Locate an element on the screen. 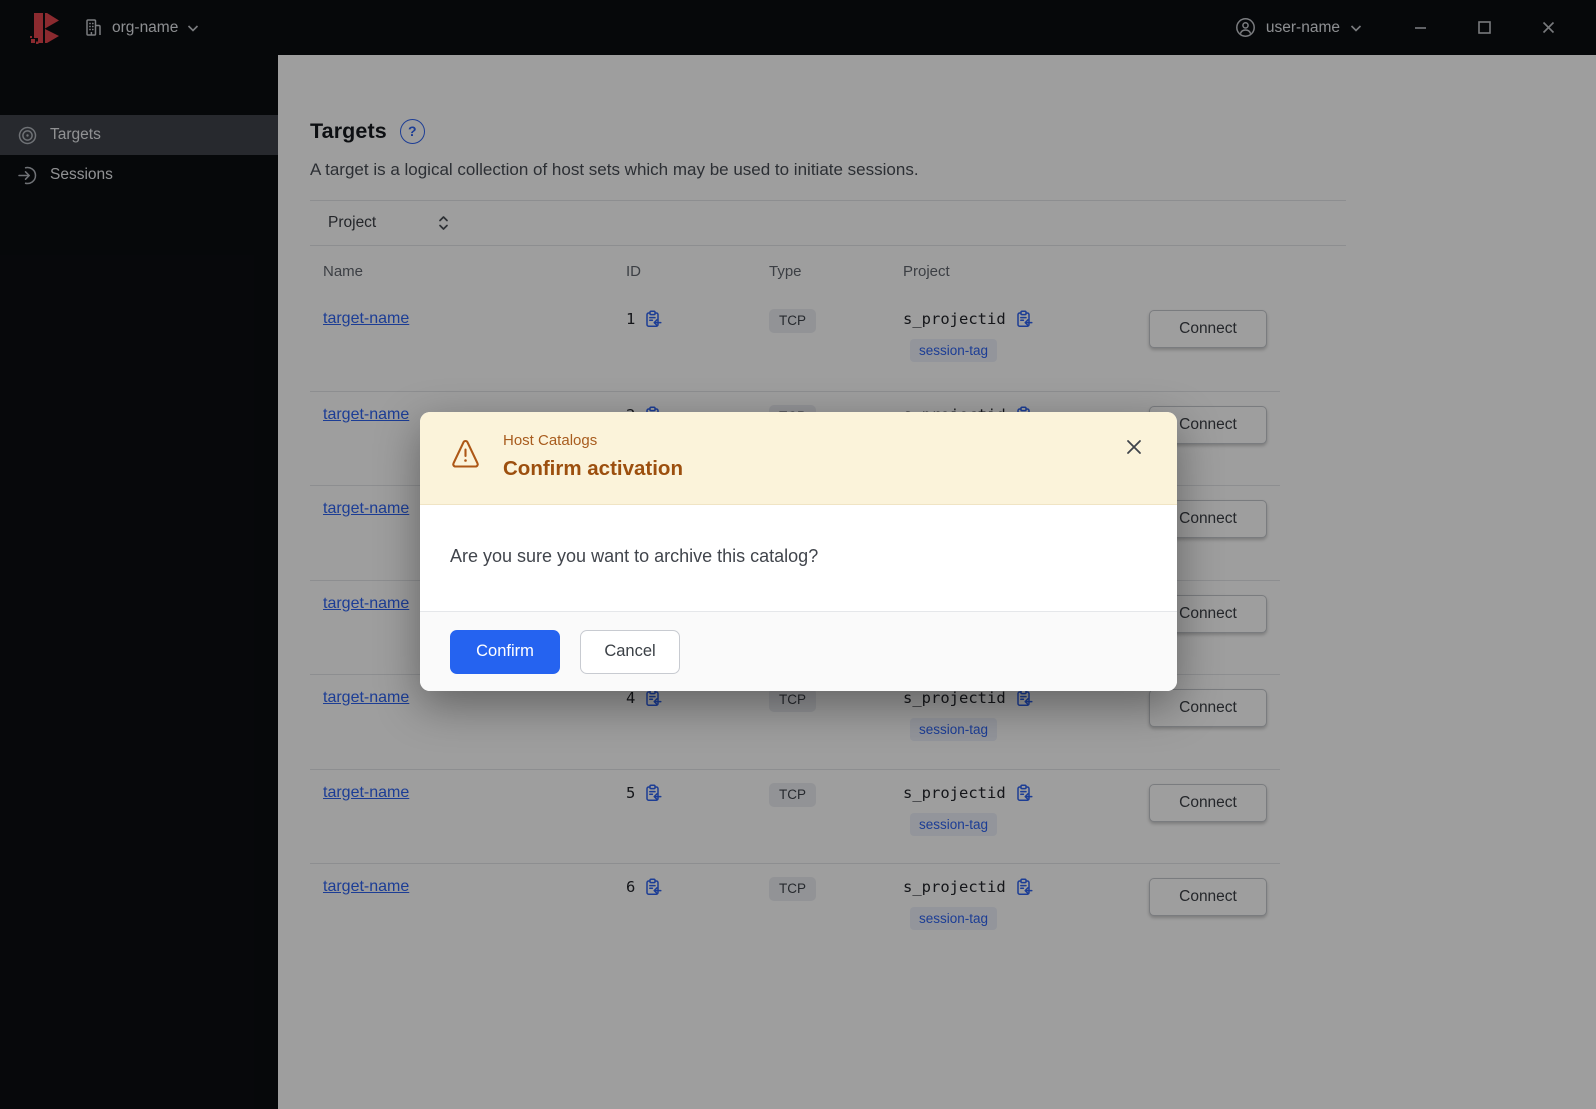 This screenshot has height=1109, width=1596. dialog-title: Confirm activation is located at coordinates (593, 468).